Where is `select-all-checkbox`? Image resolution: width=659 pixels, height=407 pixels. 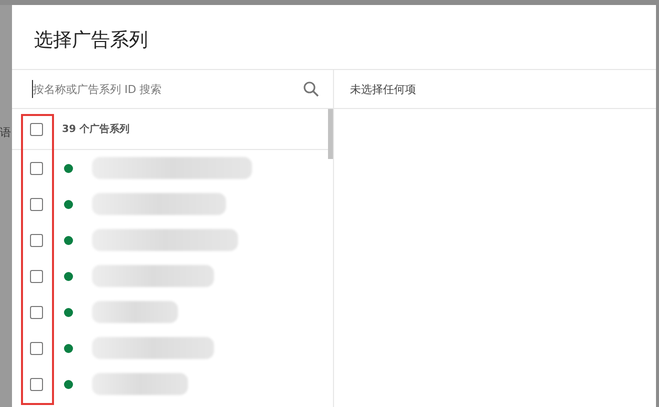 select-all-checkbox is located at coordinates (36, 129).